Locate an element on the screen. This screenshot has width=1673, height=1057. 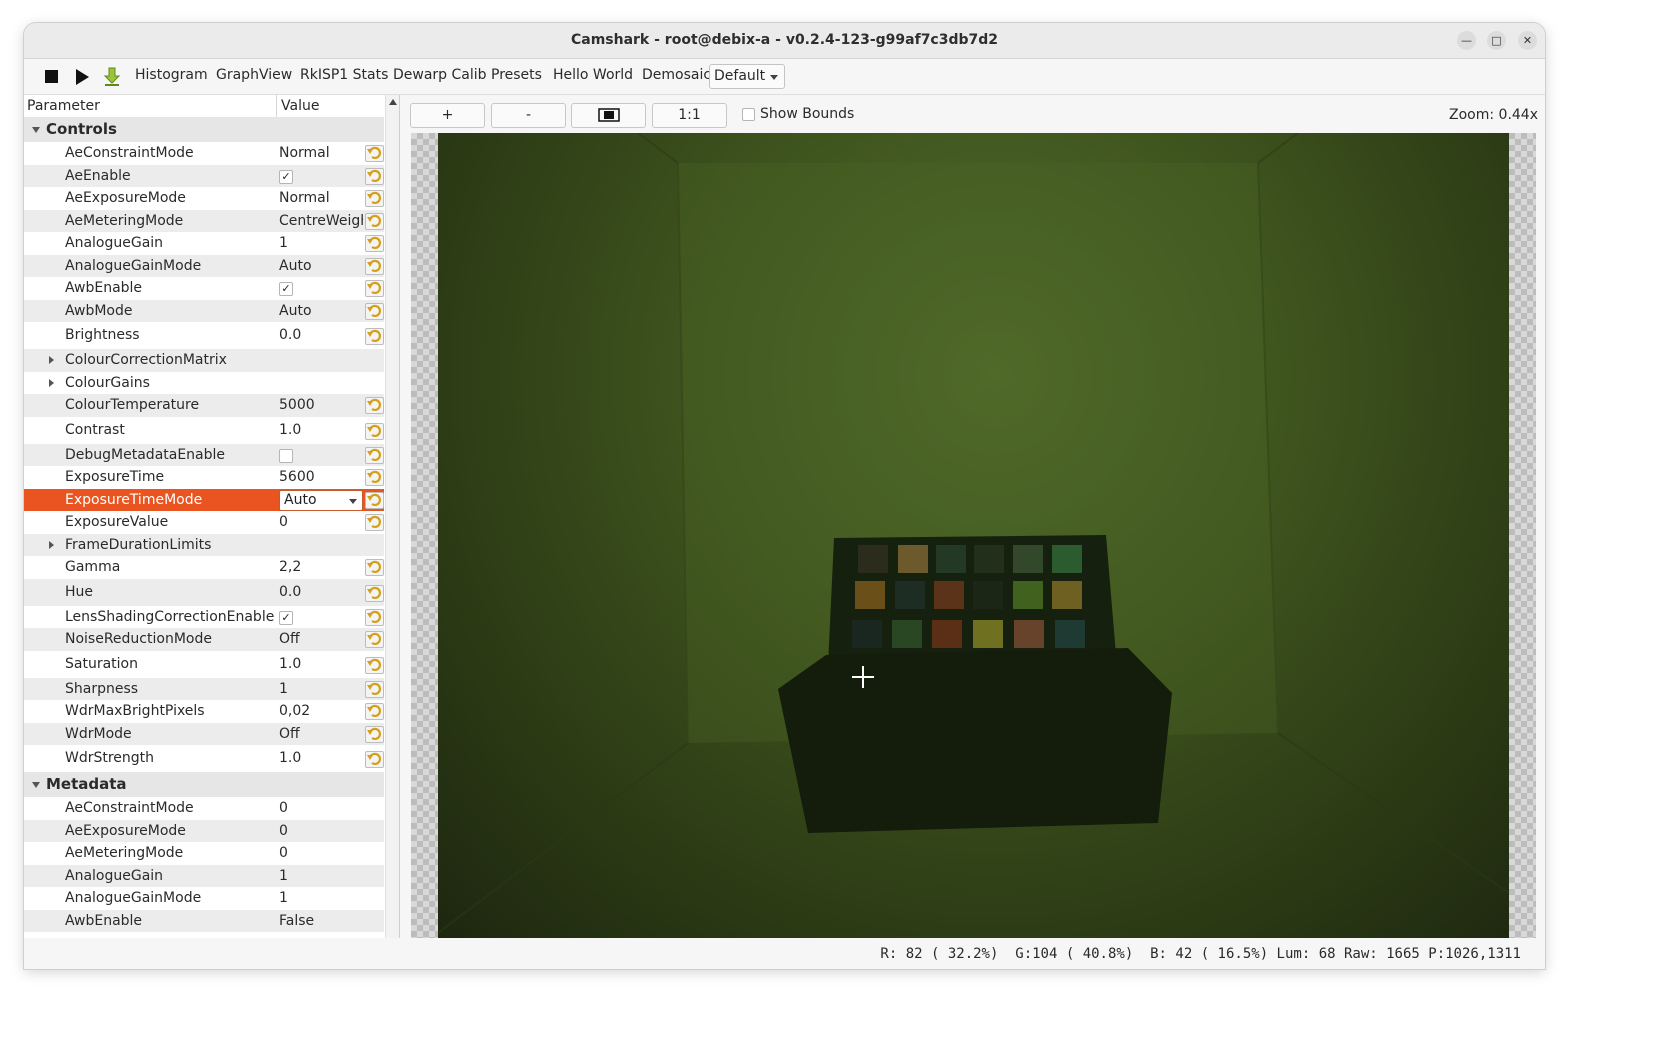
tree-row-brightness: Brightness 0.0 is located at coordinates (204, 335).